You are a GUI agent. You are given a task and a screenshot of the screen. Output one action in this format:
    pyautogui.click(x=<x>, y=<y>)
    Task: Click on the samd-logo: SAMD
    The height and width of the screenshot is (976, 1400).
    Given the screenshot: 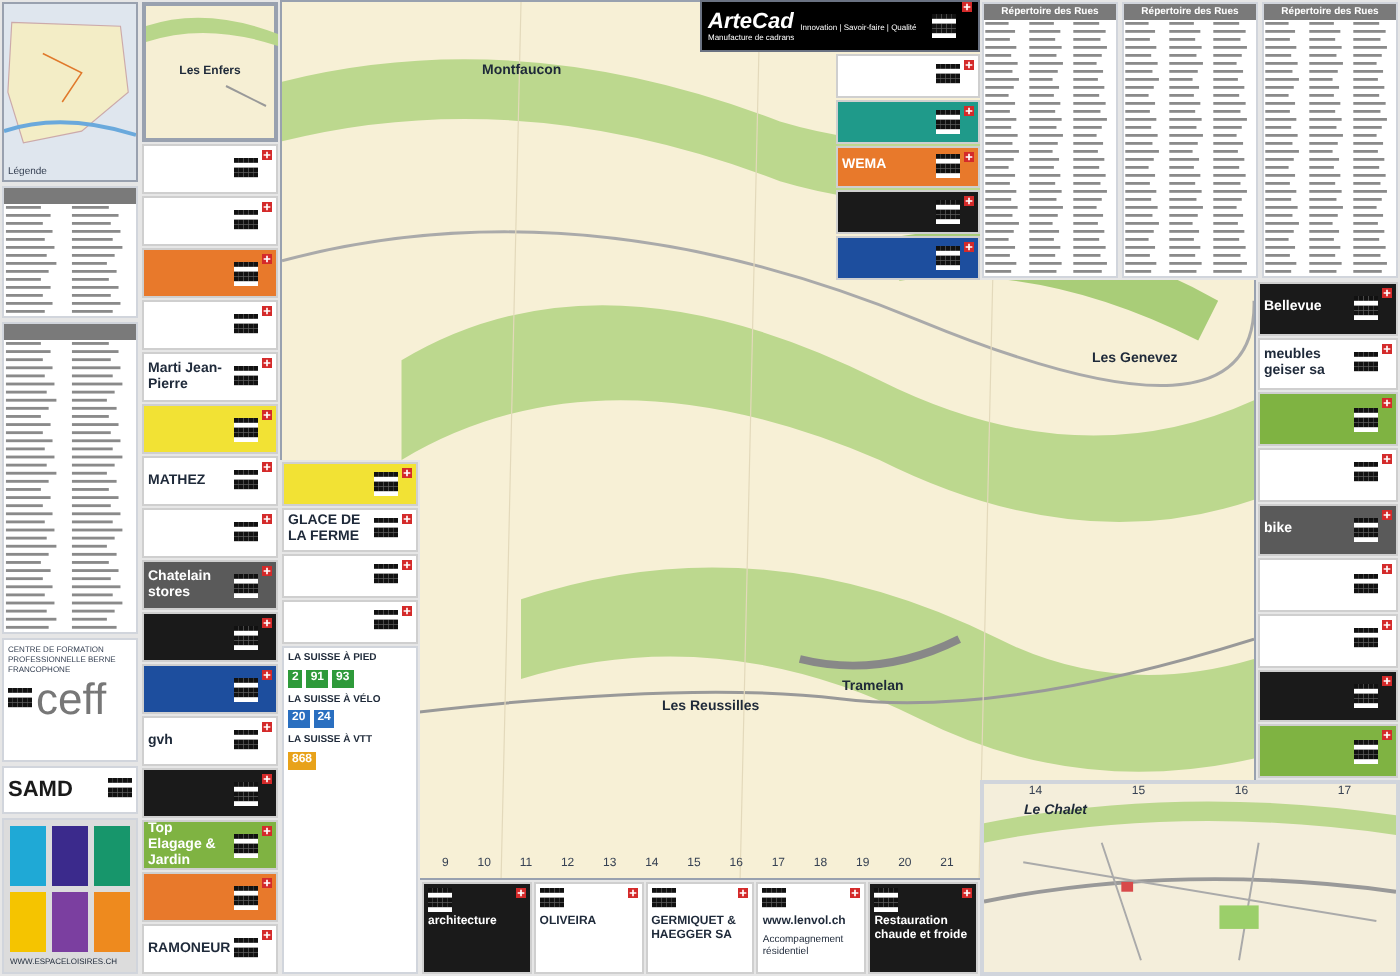 What is the action you would take?
    pyautogui.click(x=41, y=790)
    